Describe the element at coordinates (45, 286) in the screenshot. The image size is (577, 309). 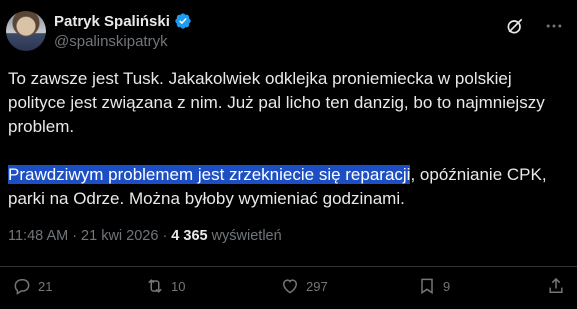
I see `reply-count: 21` at that location.